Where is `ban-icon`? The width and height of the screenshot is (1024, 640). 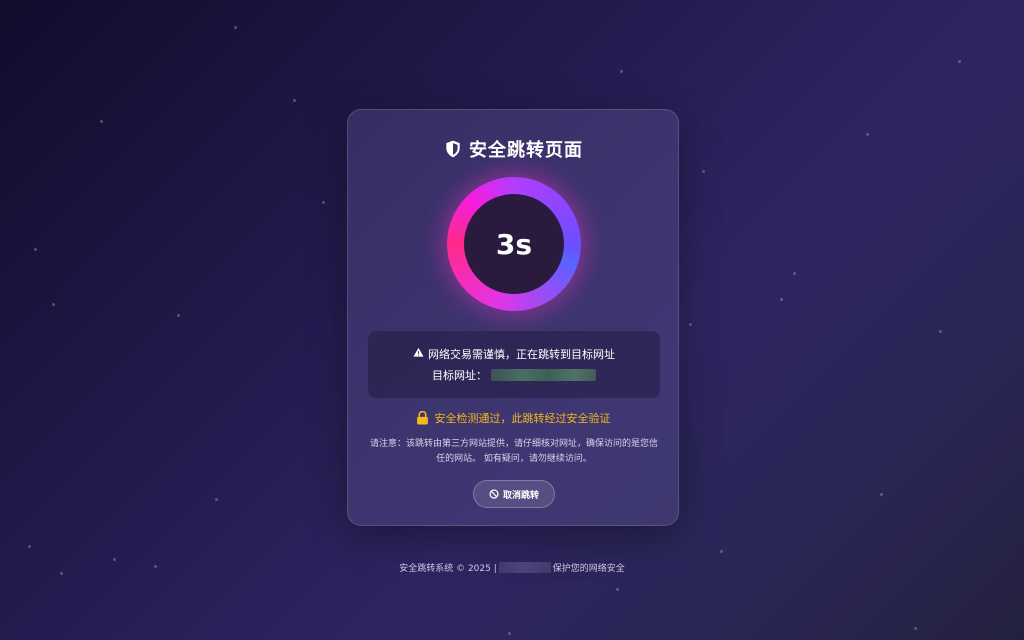 ban-icon is located at coordinates (494, 494).